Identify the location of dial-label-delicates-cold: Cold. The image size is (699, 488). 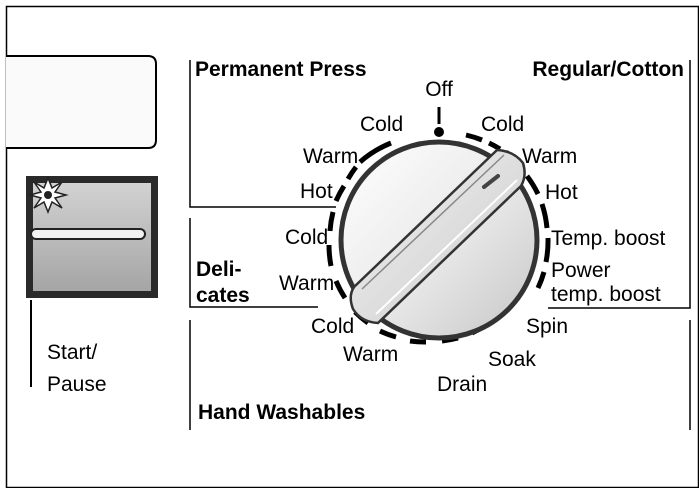
(306, 237).